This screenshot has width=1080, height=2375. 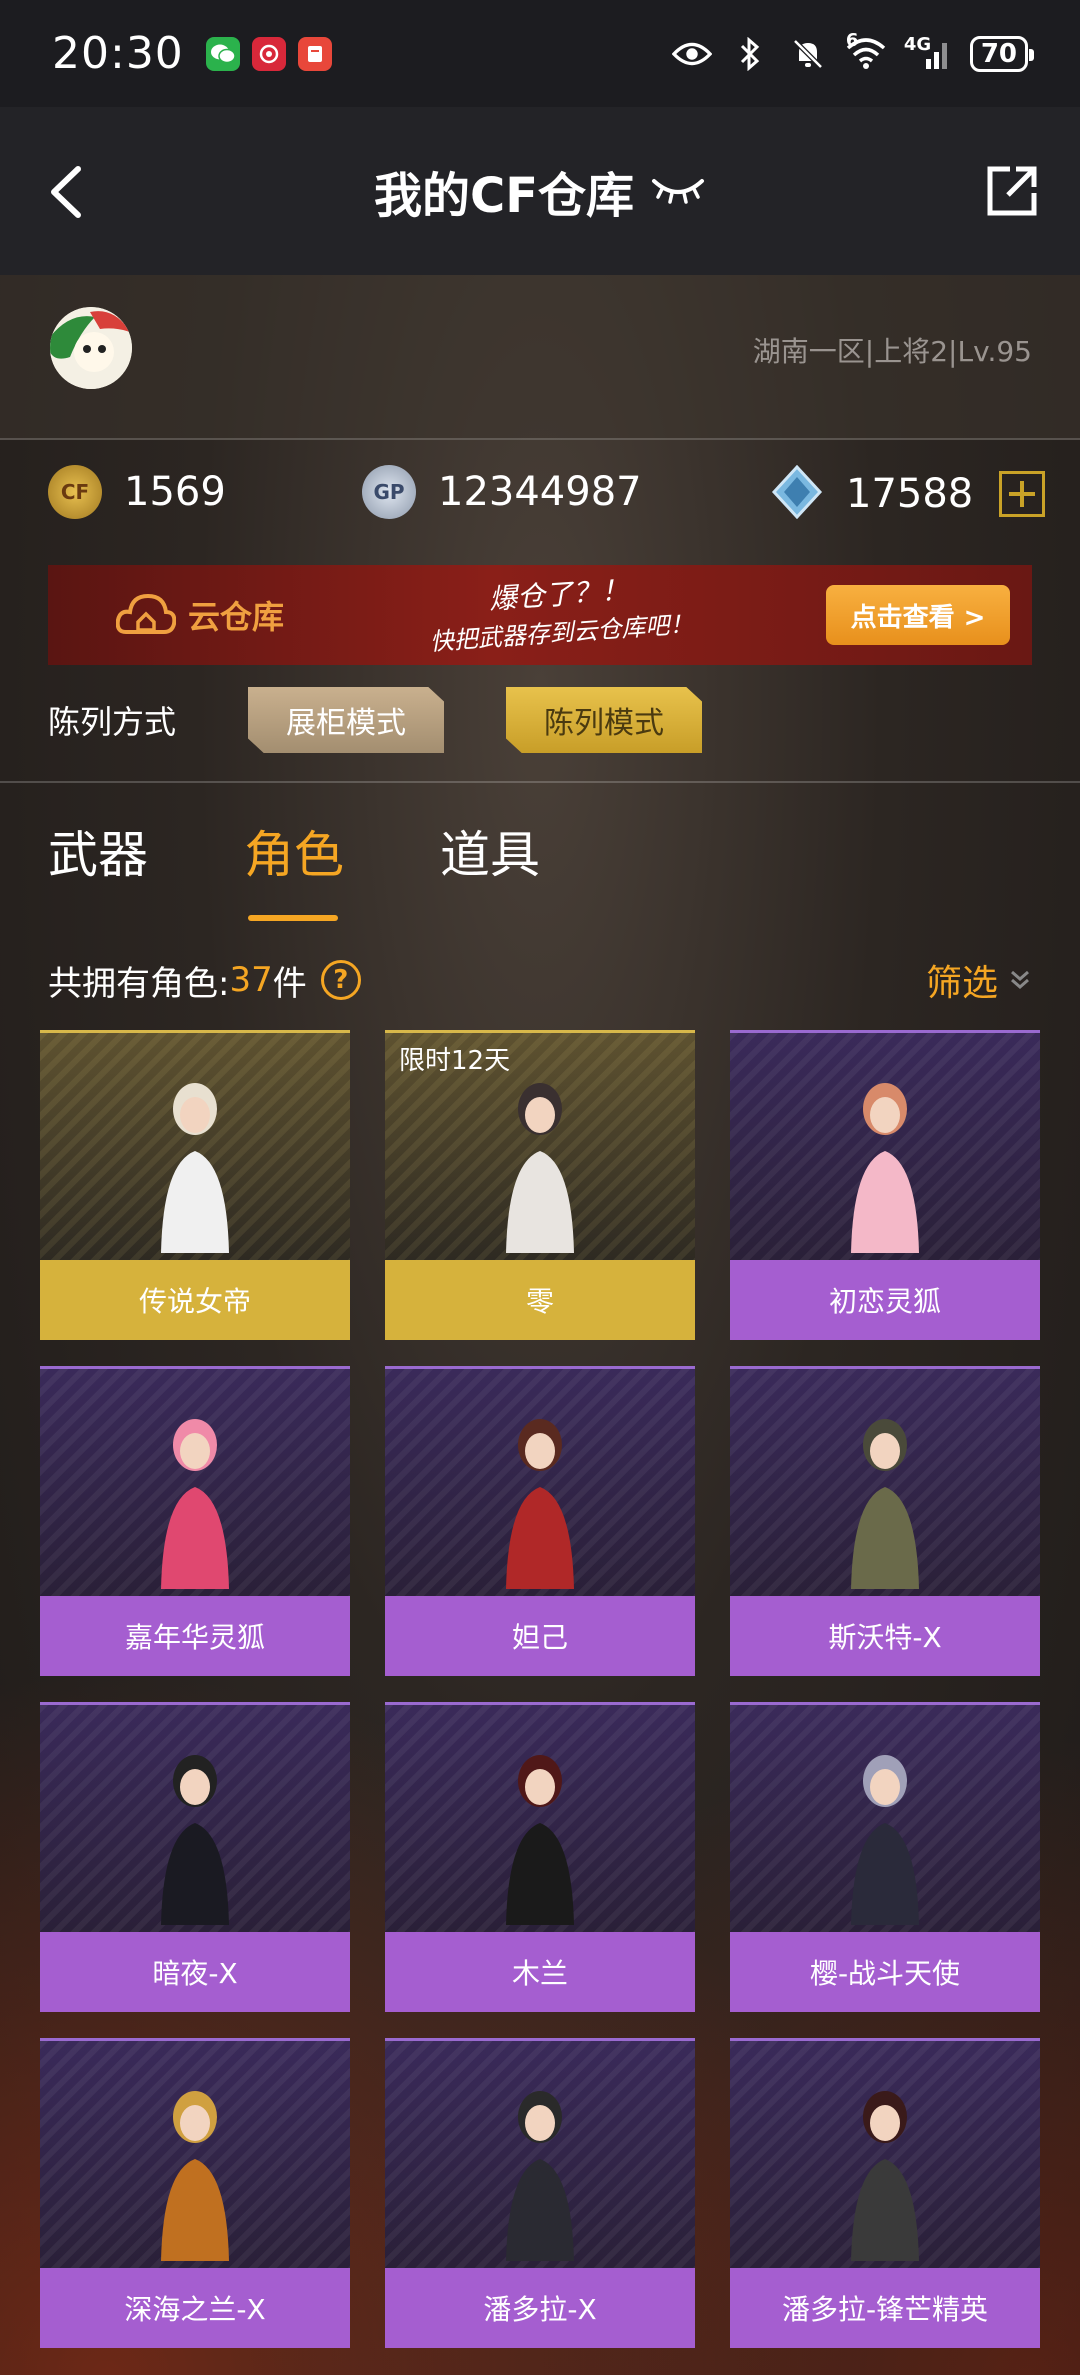 I want to click on eye-icon, so click(x=691, y=54).